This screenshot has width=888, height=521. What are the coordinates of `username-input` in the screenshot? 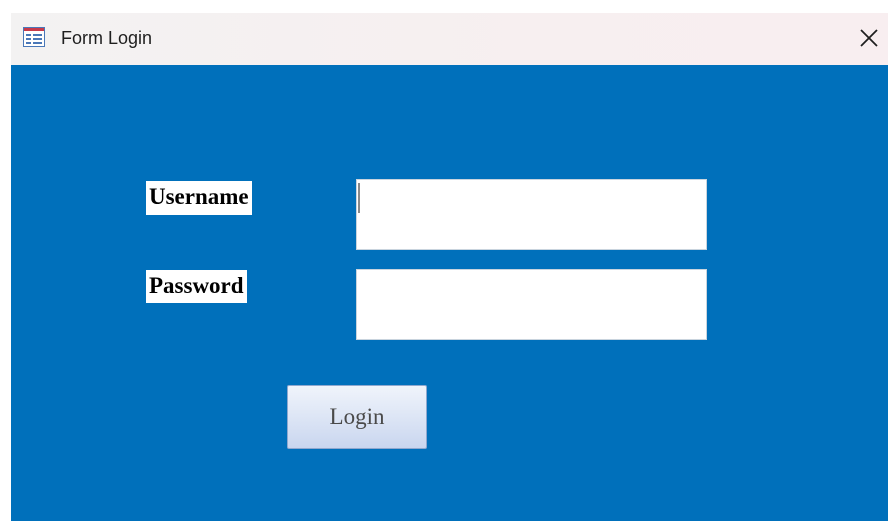 It's located at (531, 214).